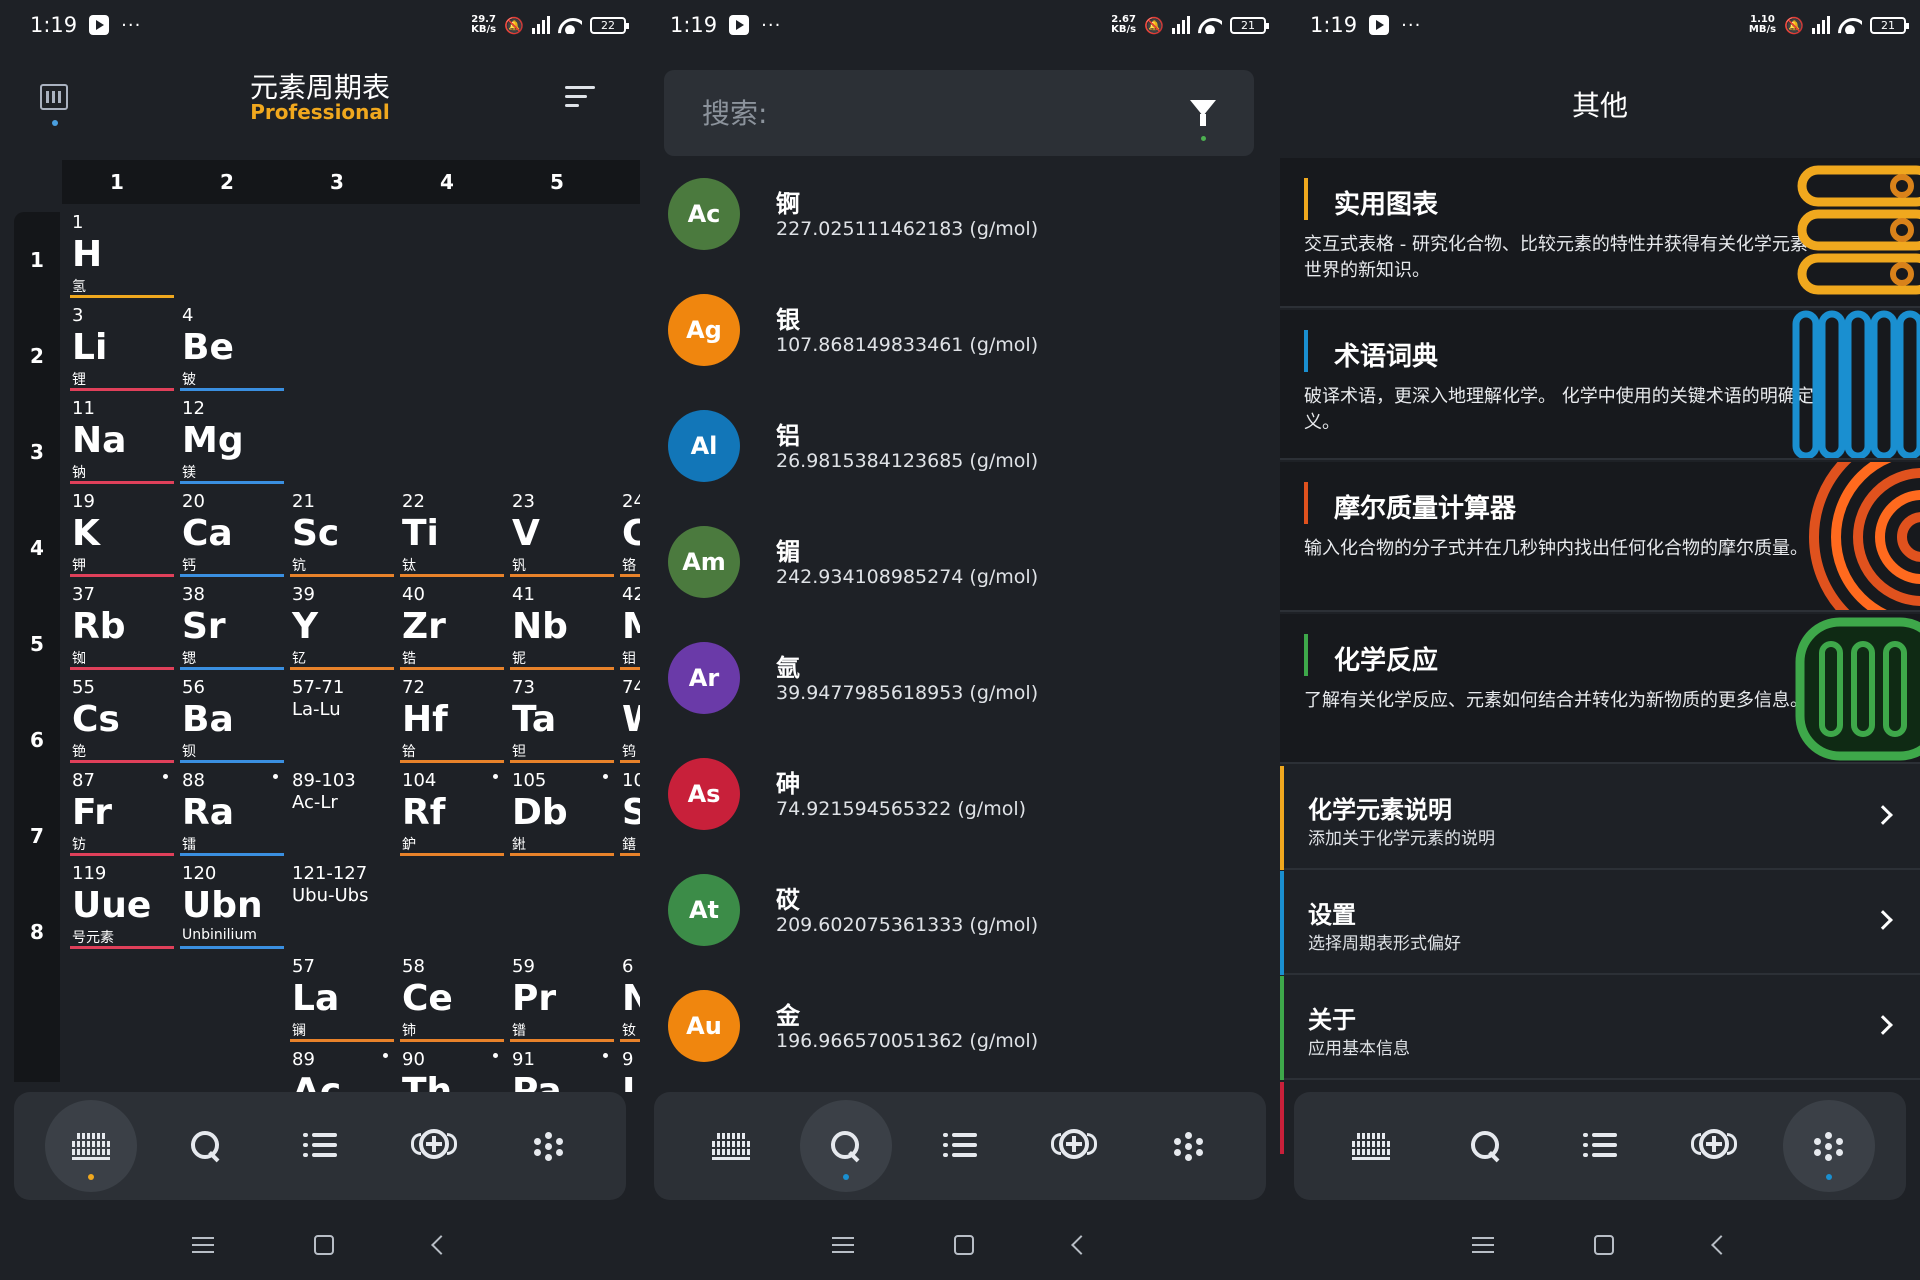 The height and width of the screenshot is (1280, 1920). Describe the element at coordinates (1600, 818) in the screenshot. I see `settings-list-item: 化学元素说明 添加关于化学元素的说明` at that location.